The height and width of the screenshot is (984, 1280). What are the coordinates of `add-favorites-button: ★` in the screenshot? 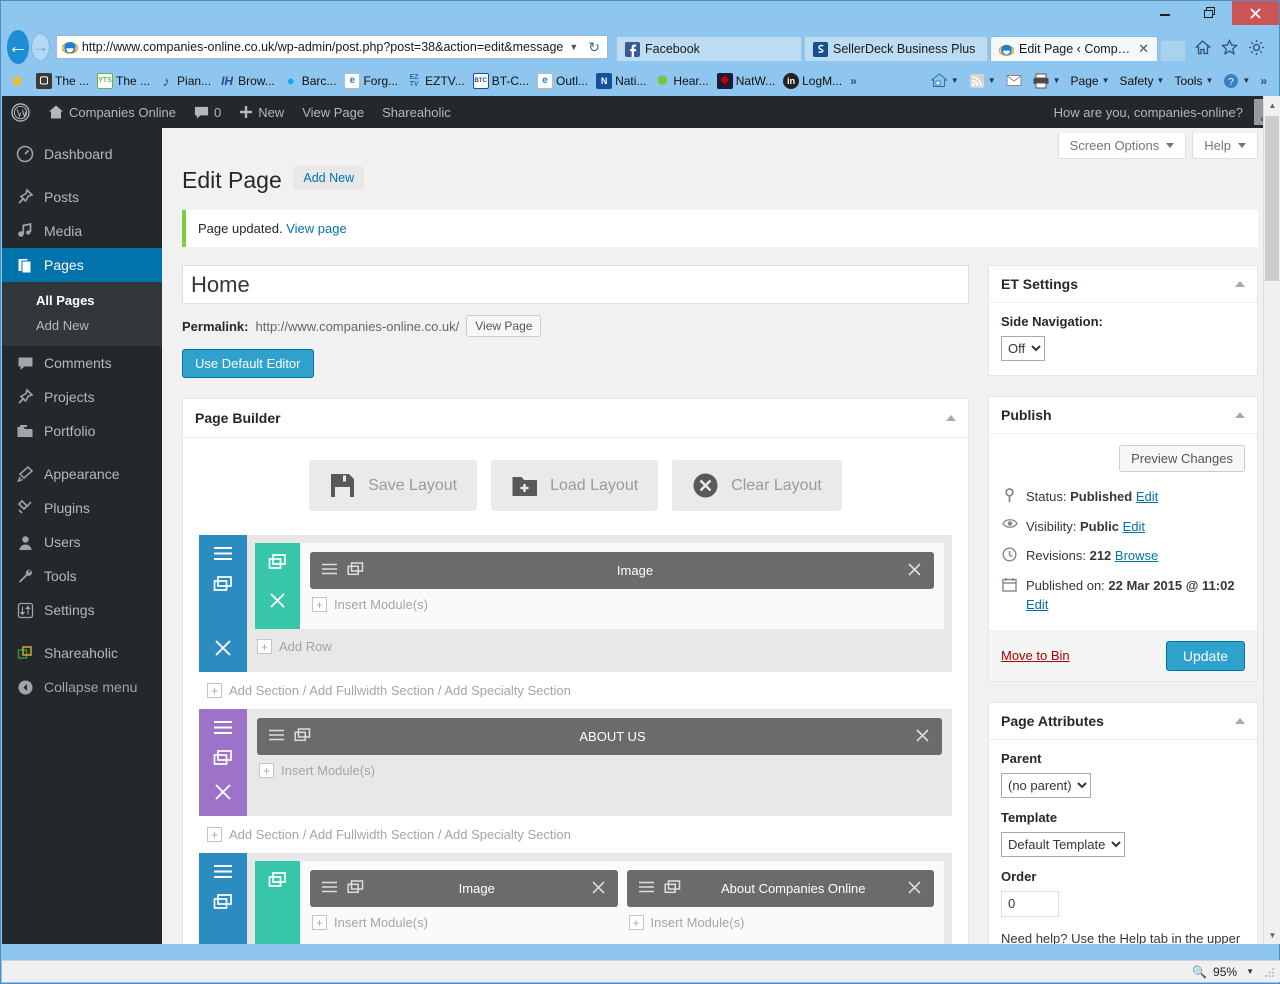 It's located at (18, 81).